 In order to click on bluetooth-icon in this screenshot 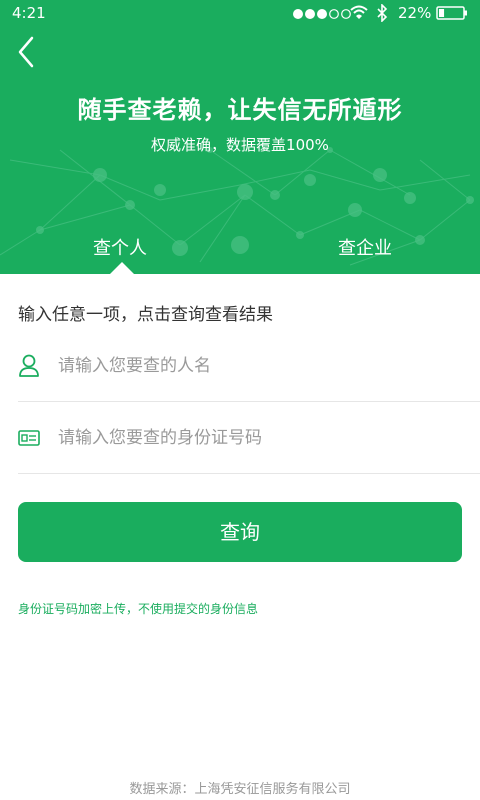, I will do `click(382, 13)`.